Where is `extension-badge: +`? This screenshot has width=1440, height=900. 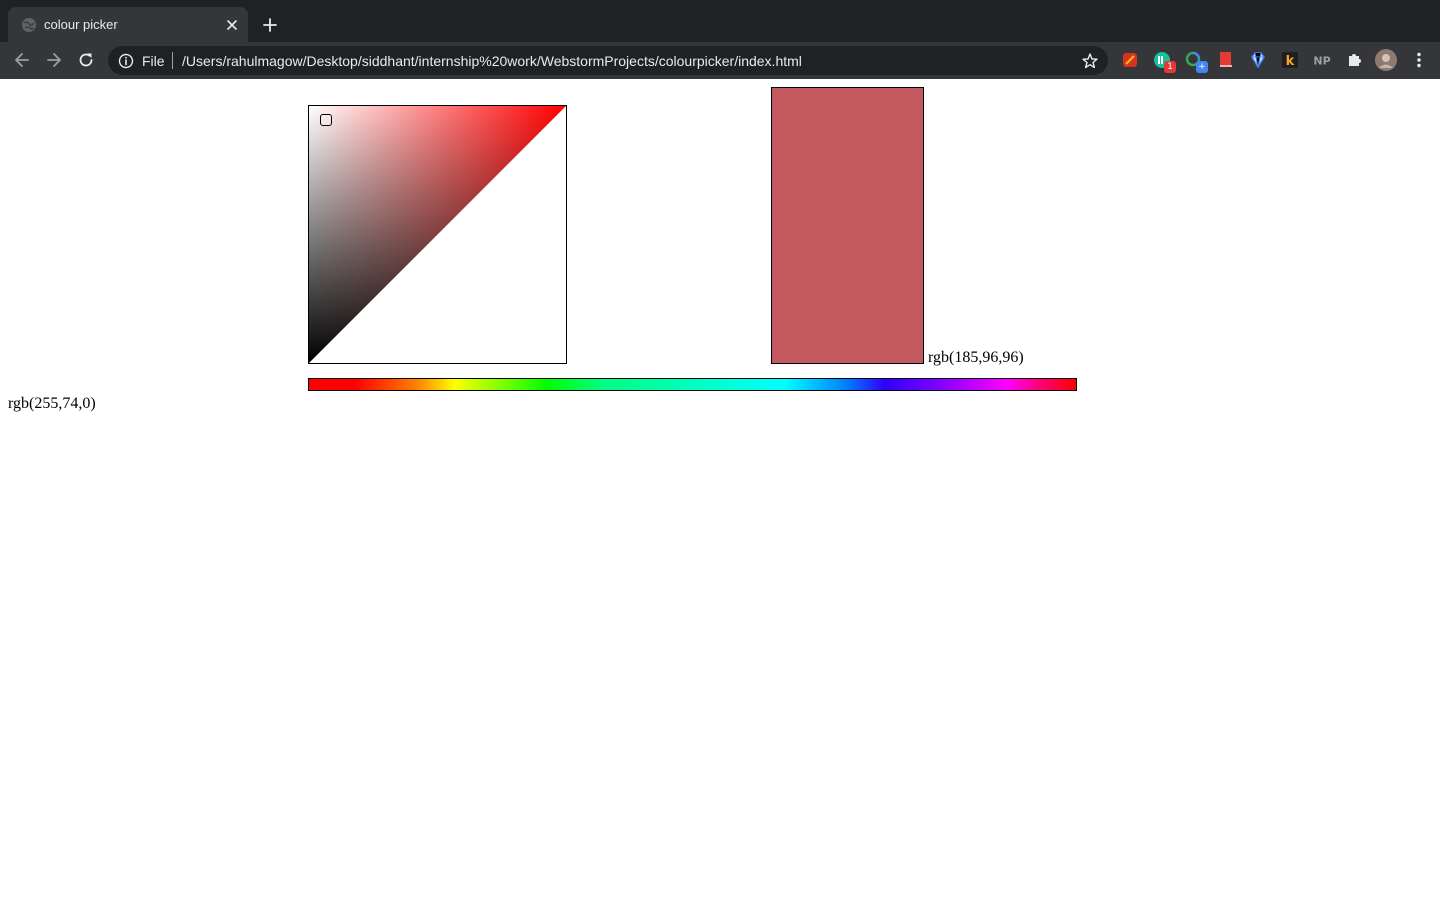
extension-badge: + is located at coordinates (1202, 67).